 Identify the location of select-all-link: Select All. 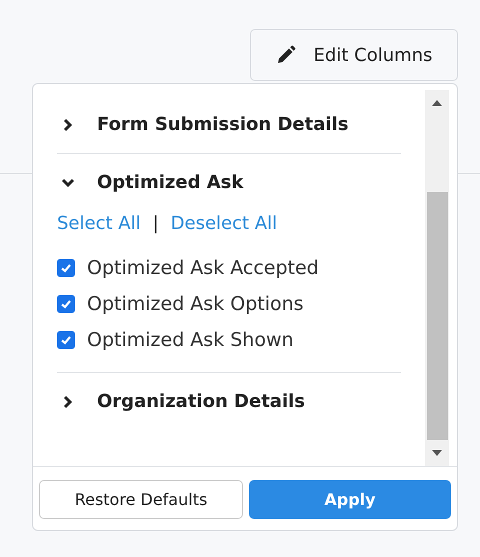
(99, 223).